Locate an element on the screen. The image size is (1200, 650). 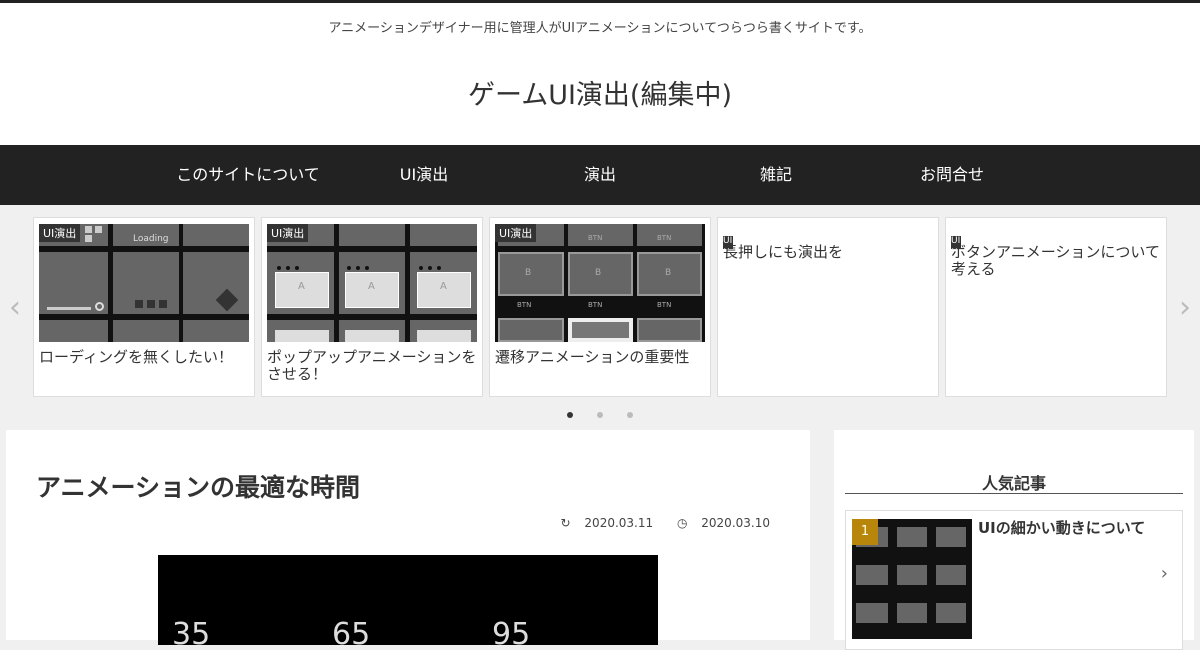
carousel-card-loading: UI演出 Loading ローディングを無くしたい！ is located at coordinates (144, 307).